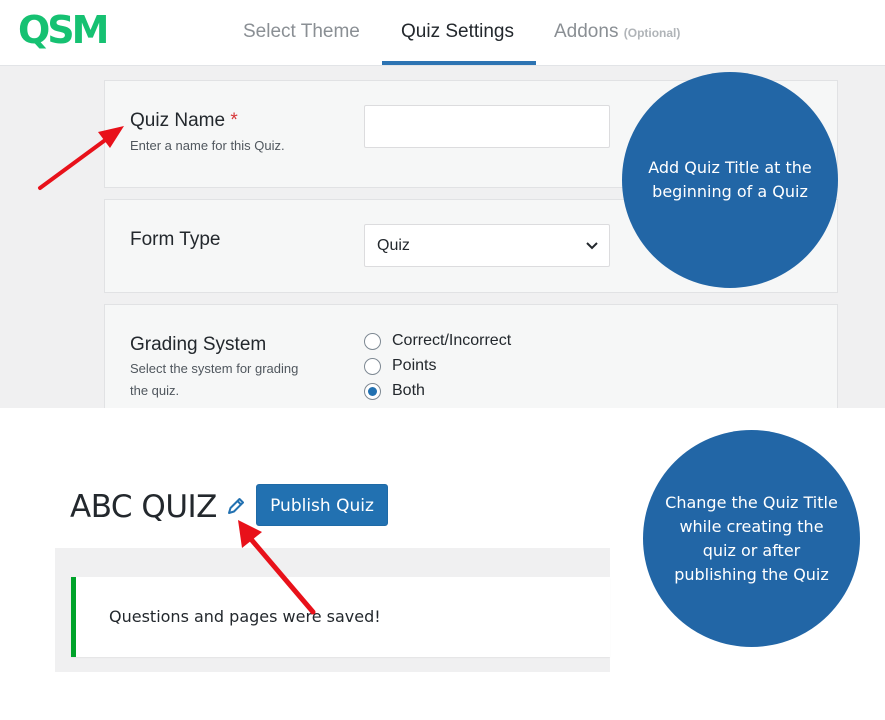  What do you see at coordinates (393, 245) in the screenshot?
I see `form-type-value: Quiz` at bounding box center [393, 245].